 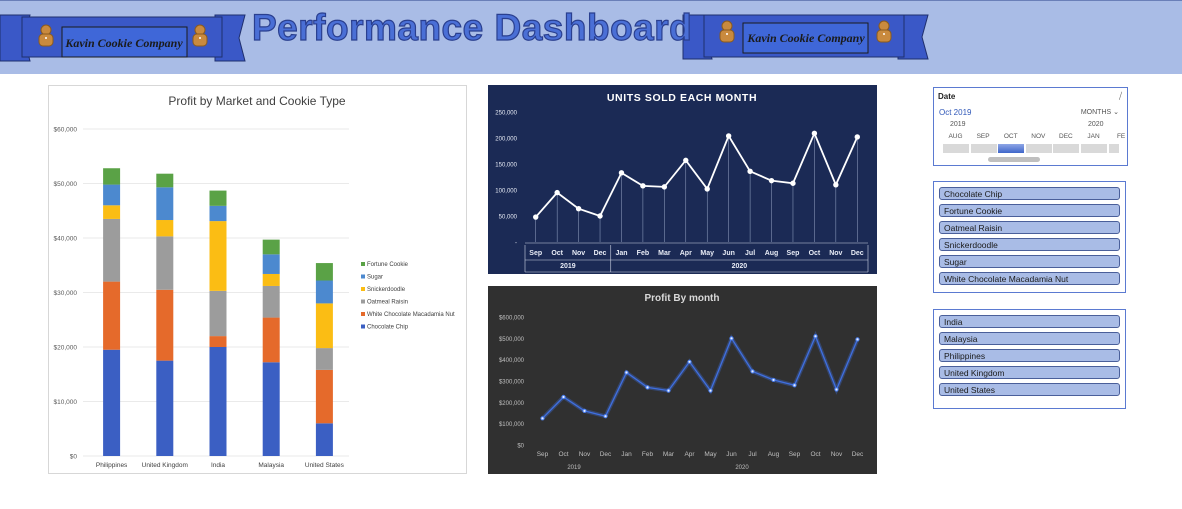 I want to click on y-tick-label: $500,000, so click(x=512, y=340).